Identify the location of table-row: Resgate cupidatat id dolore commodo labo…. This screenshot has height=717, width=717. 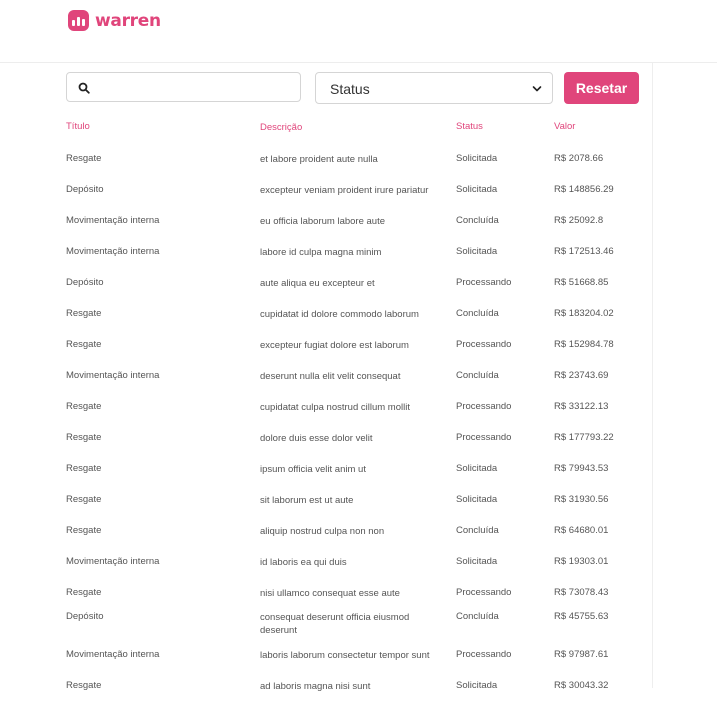
(353, 317).